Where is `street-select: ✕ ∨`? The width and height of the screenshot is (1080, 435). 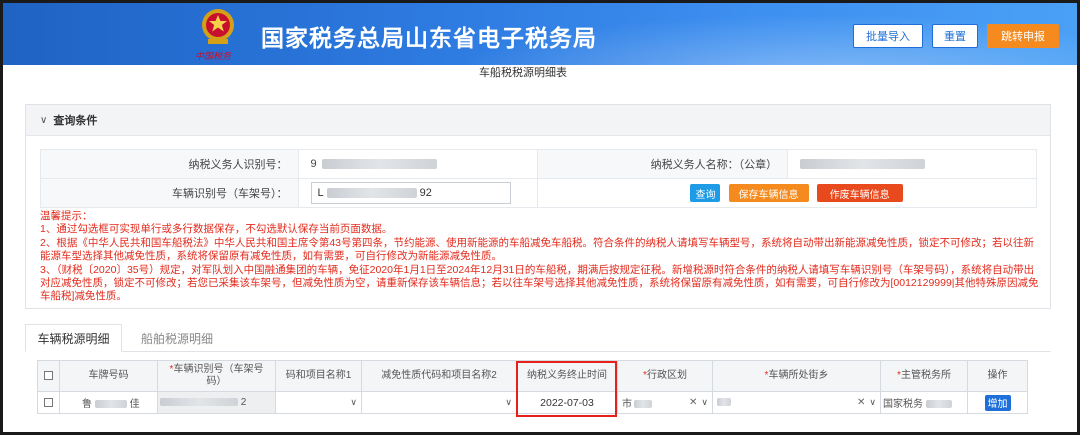 street-select: ✕ ∨ is located at coordinates (797, 403).